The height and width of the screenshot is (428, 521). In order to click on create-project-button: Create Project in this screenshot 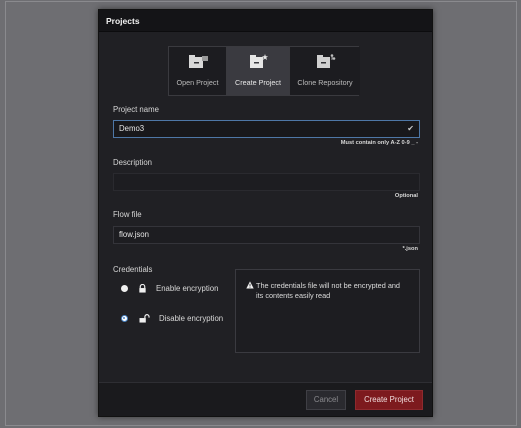, I will do `click(389, 400)`.